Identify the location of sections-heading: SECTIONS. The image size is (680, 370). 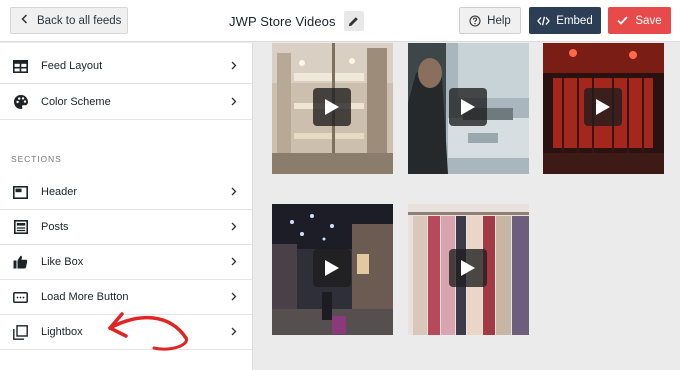
(36, 159).